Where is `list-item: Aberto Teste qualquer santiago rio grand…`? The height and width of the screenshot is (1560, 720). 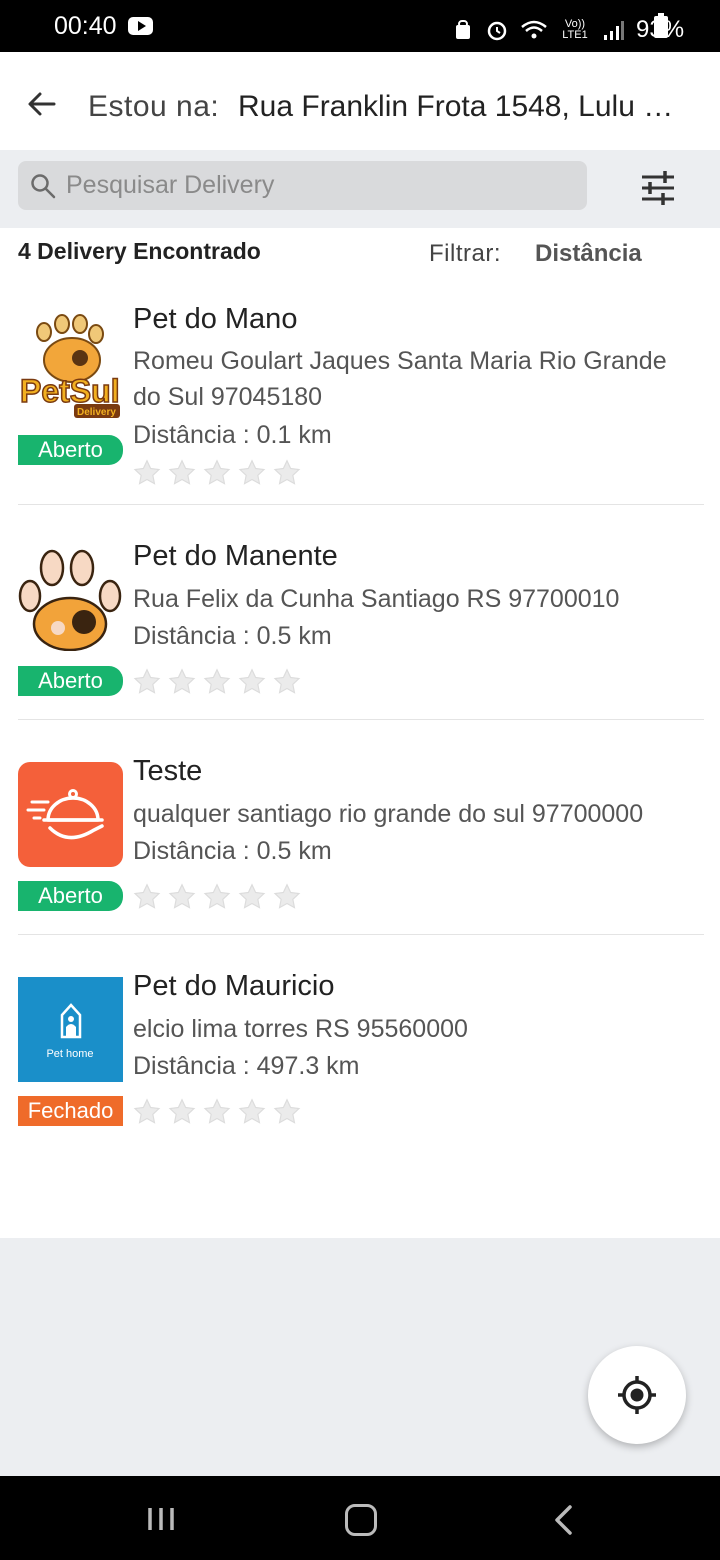 list-item: Aberto Teste qualquer santiago rio grand… is located at coordinates (360, 843).